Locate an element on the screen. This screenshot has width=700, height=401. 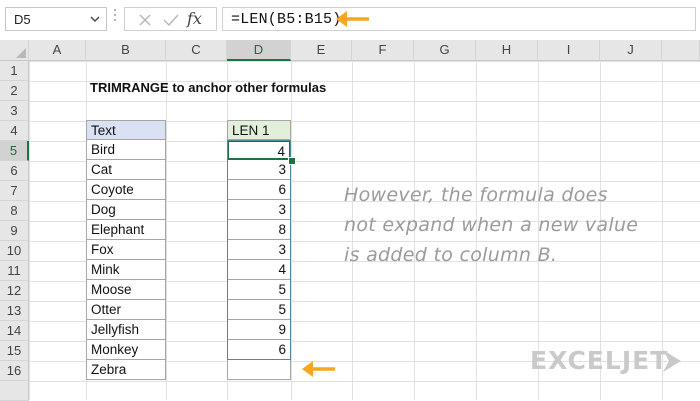
text-cell: Bird is located at coordinates (126, 150).